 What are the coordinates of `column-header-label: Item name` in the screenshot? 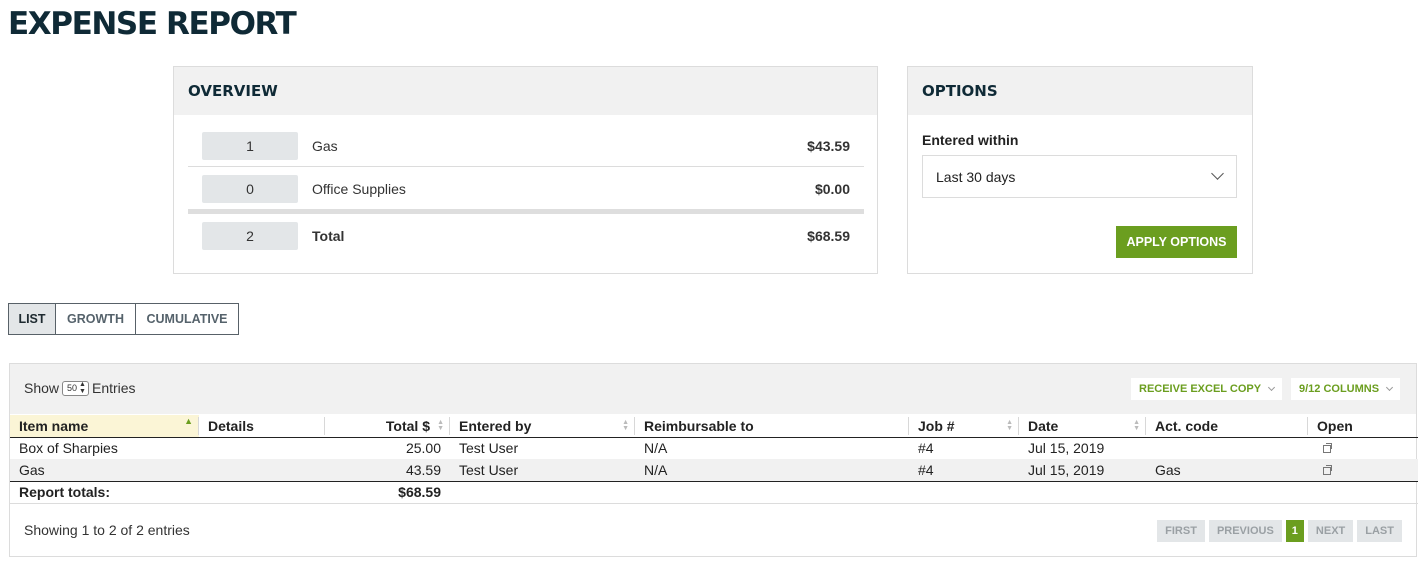 It's located at (54, 425).